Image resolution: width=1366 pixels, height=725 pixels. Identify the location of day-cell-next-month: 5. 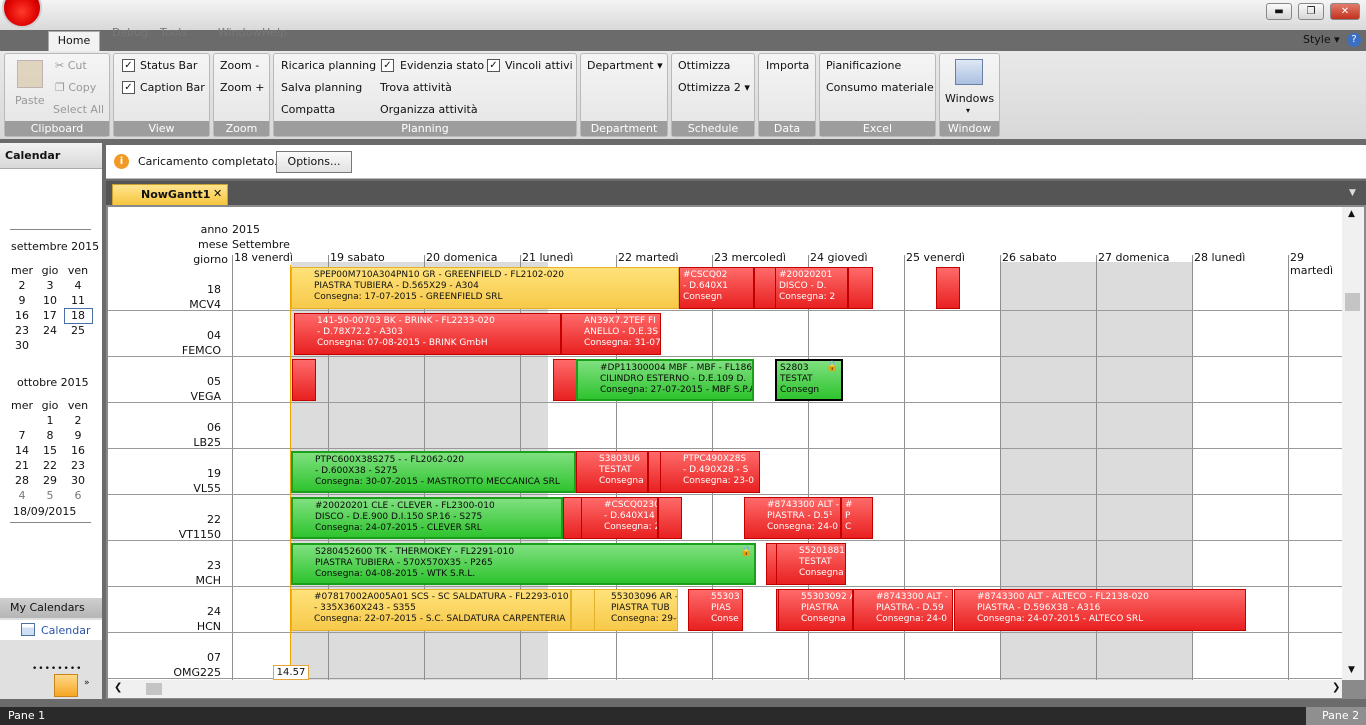
(50, 495).